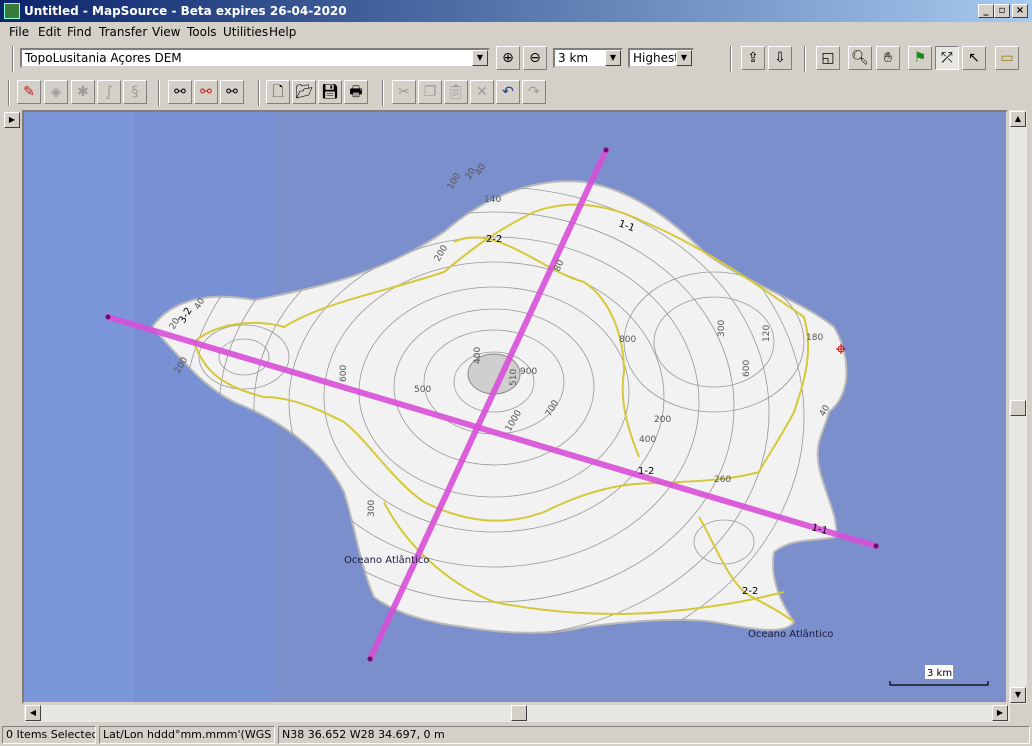  I want to click on redo-icon: ↷, so click(534, 92).